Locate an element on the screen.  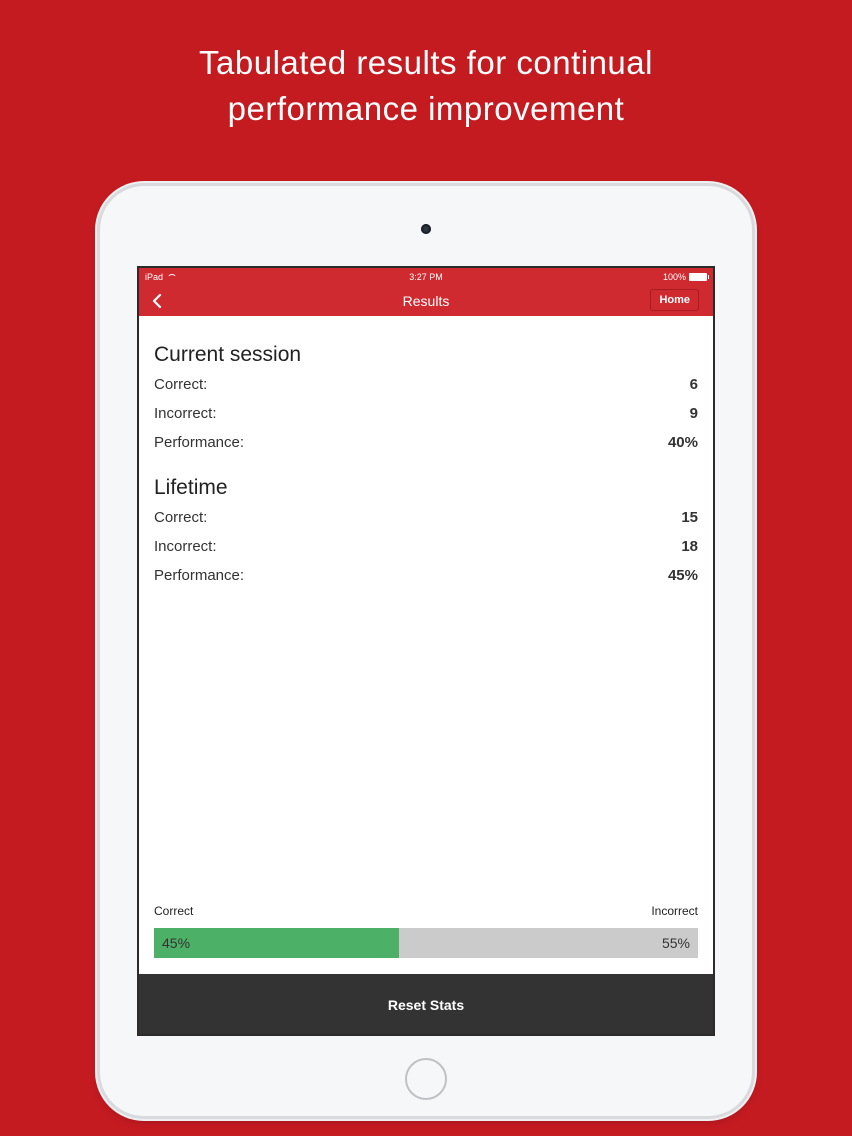
status-right: 100% is located at coordinates (685, 277).